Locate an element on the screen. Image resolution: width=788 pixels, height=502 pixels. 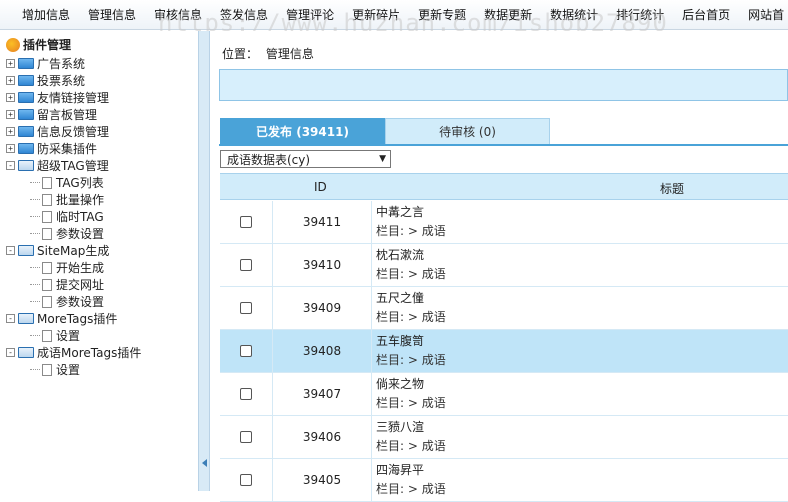
row-id: 39411 is located at coordinates (322, 222).